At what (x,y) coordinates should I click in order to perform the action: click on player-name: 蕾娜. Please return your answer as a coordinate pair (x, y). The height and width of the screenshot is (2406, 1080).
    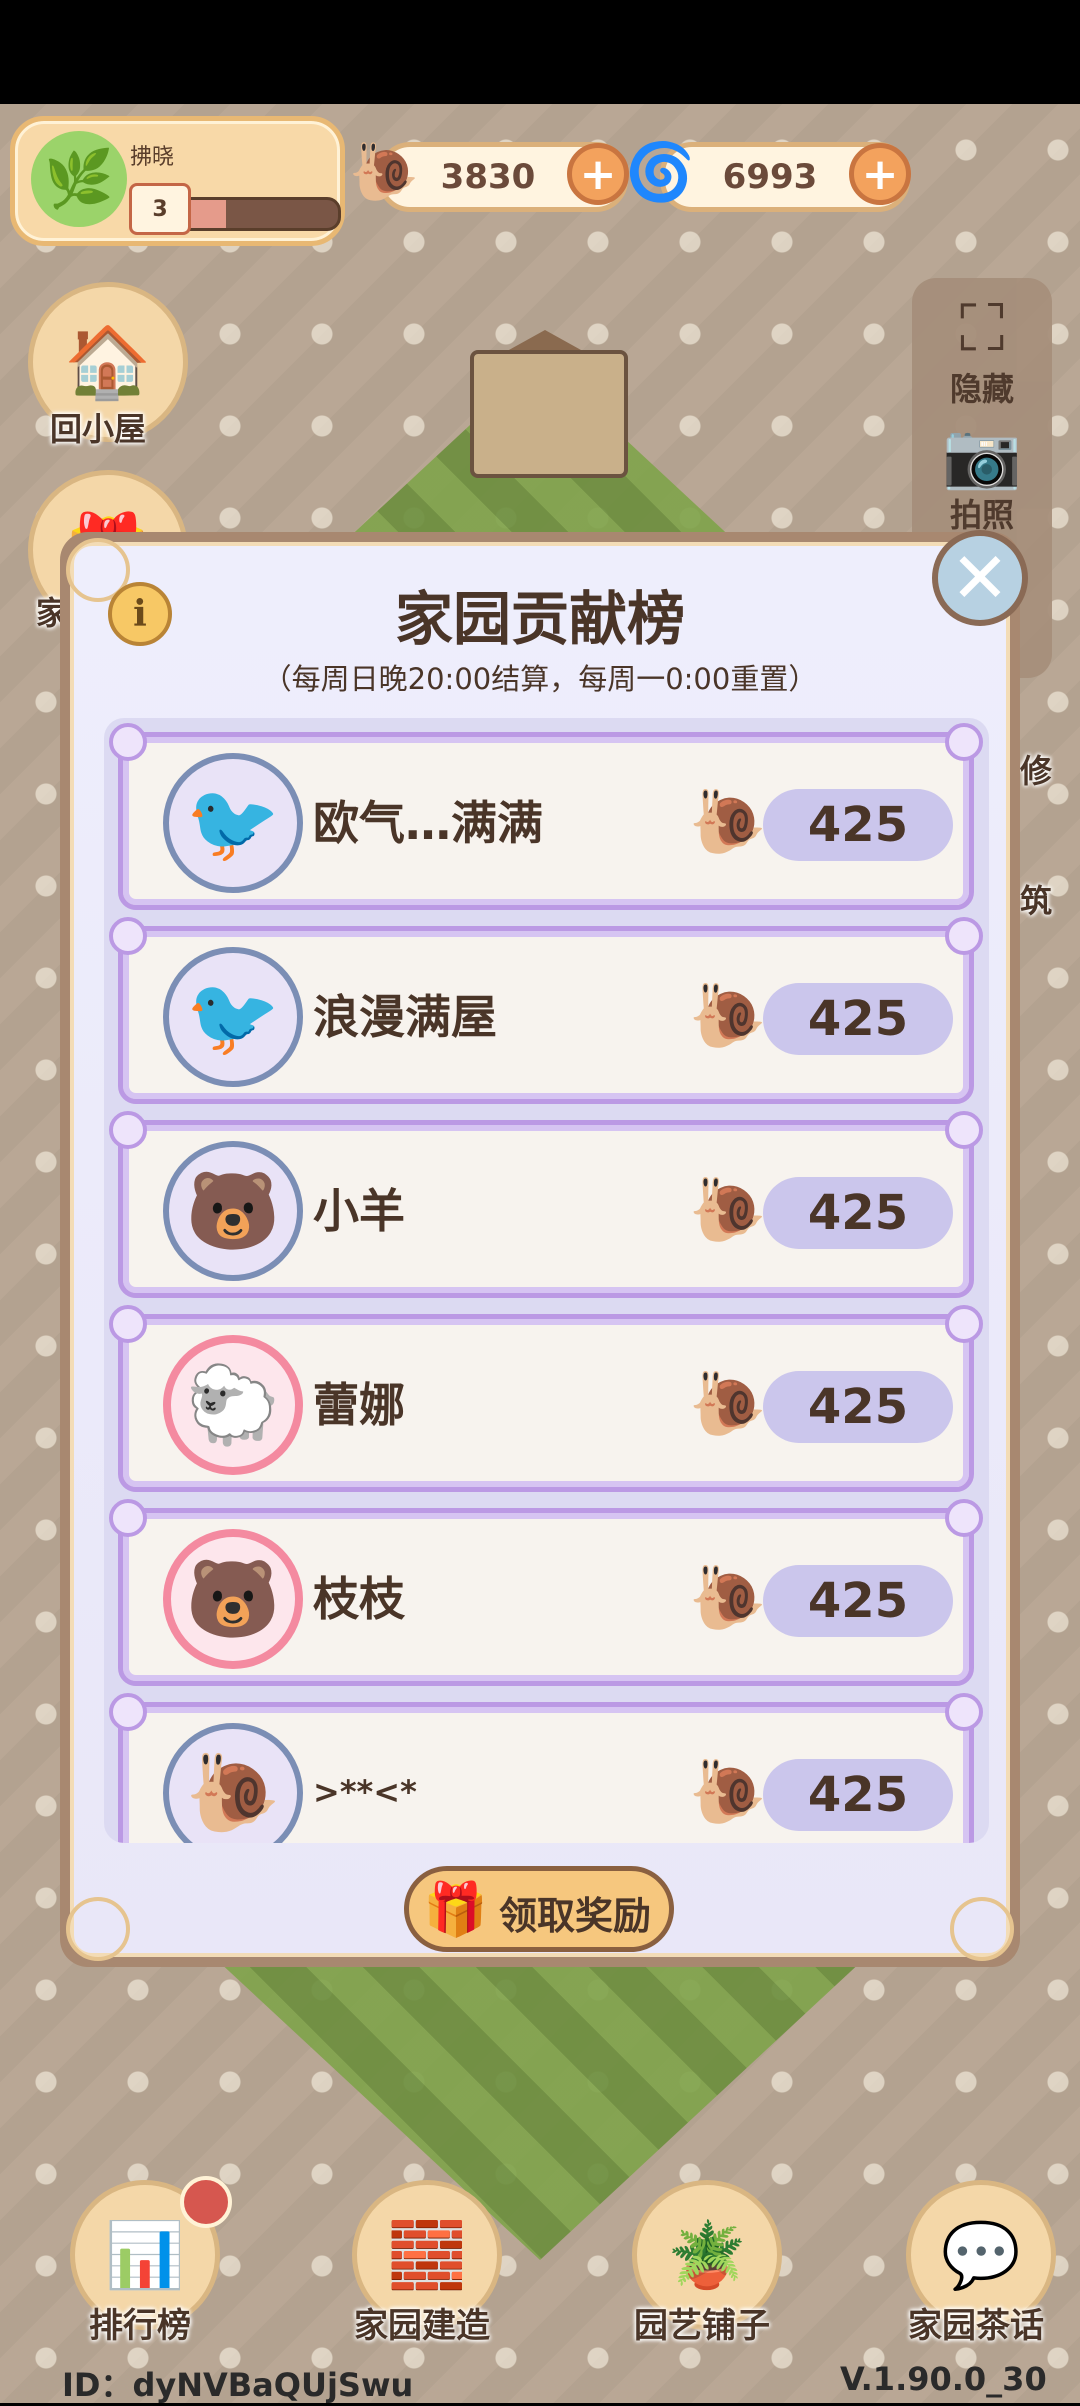
    Looking at the image, I should click on (359, 1405).